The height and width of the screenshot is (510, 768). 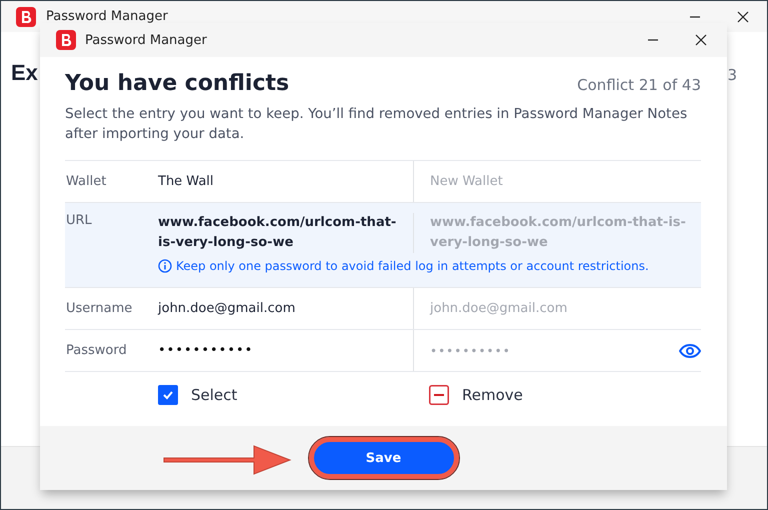 What do you see at coordinates (99, 308) in the screenshot?
I see `field-label: Username` at bounding box center [99, 308].